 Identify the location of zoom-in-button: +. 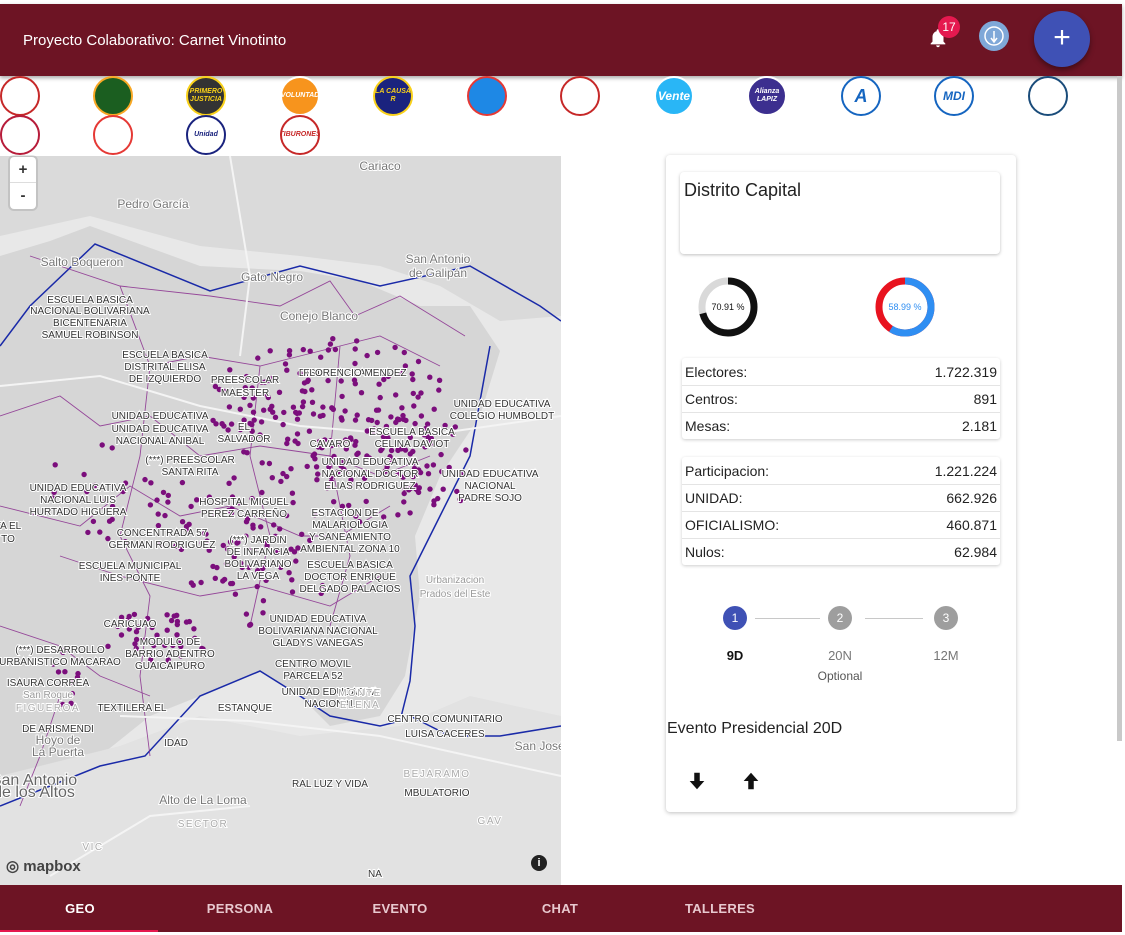
(23, 170).